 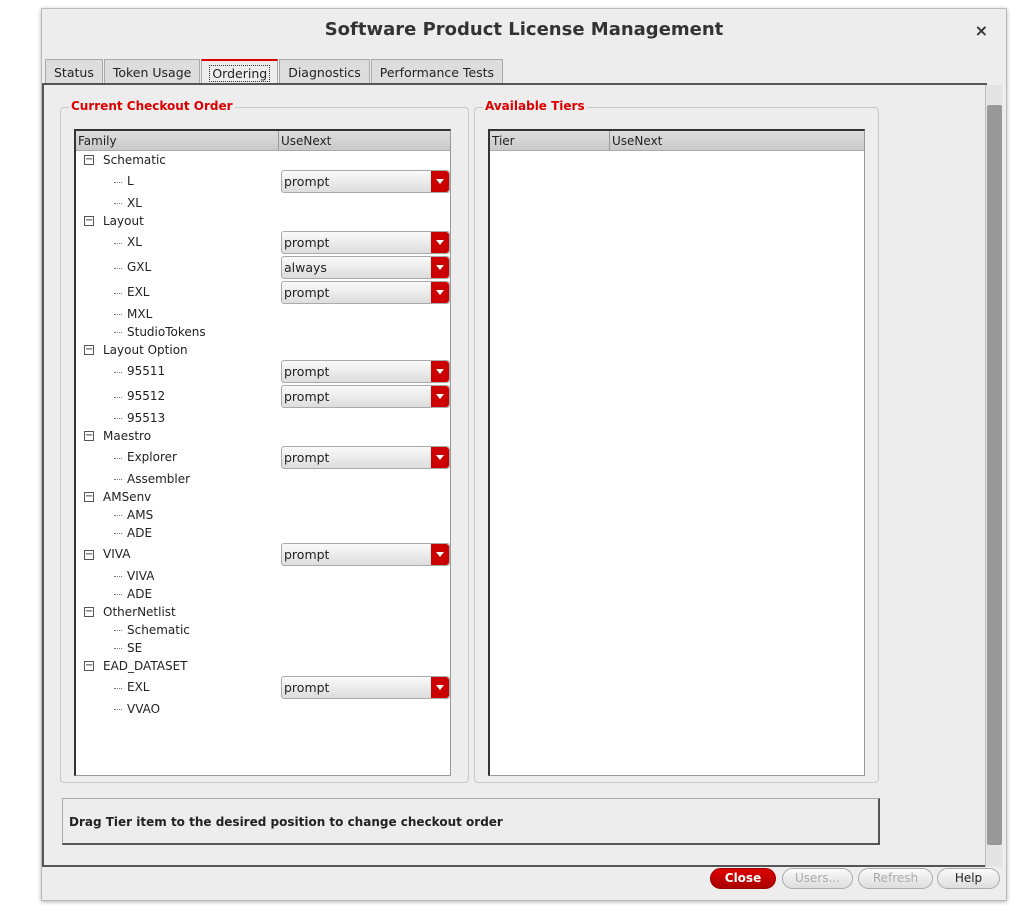 I want to click on tree-node-tier: Assembler, so click(x=263, y=479).